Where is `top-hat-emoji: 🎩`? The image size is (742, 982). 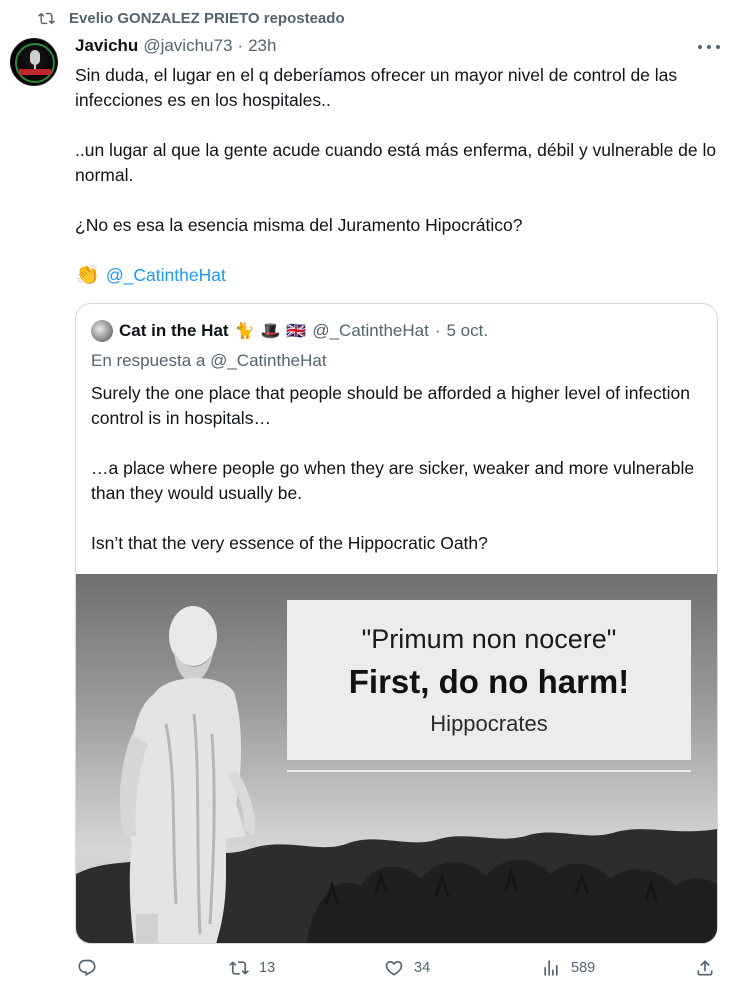 top-hat-emoji: 🎩 is located at coordinates (270, 331).